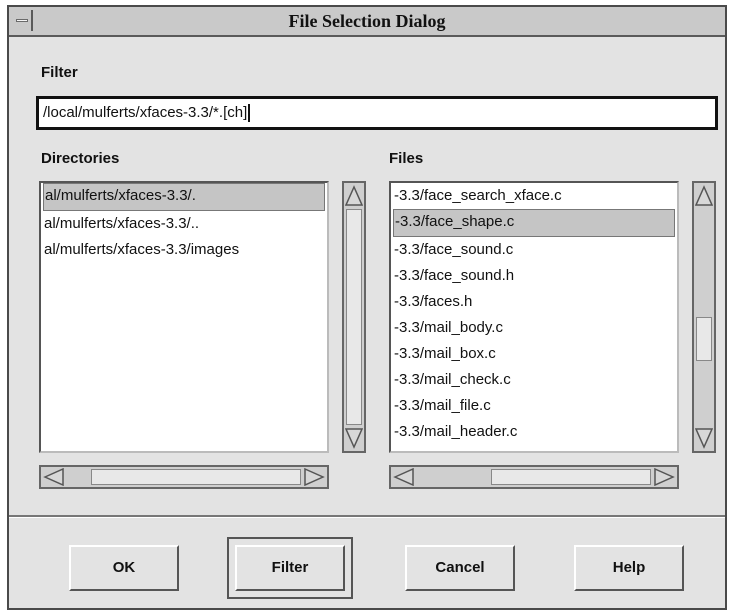  Describe the element at coordinates (184, 250) in the screenshot. I see `directory-item: al/mulferts/xfaces-3.3/images` at that location.